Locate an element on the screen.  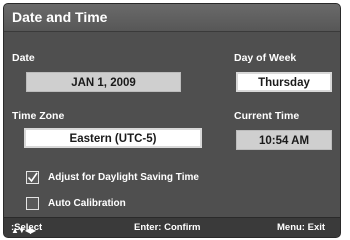
date-label: Date is located at coordinates (23, 58).